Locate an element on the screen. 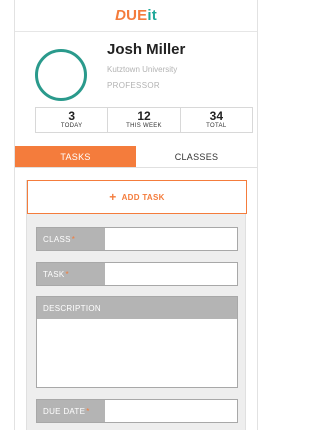 The image size is (320, 430). stat-today-number: 3 is located at coordinates (71, 116).